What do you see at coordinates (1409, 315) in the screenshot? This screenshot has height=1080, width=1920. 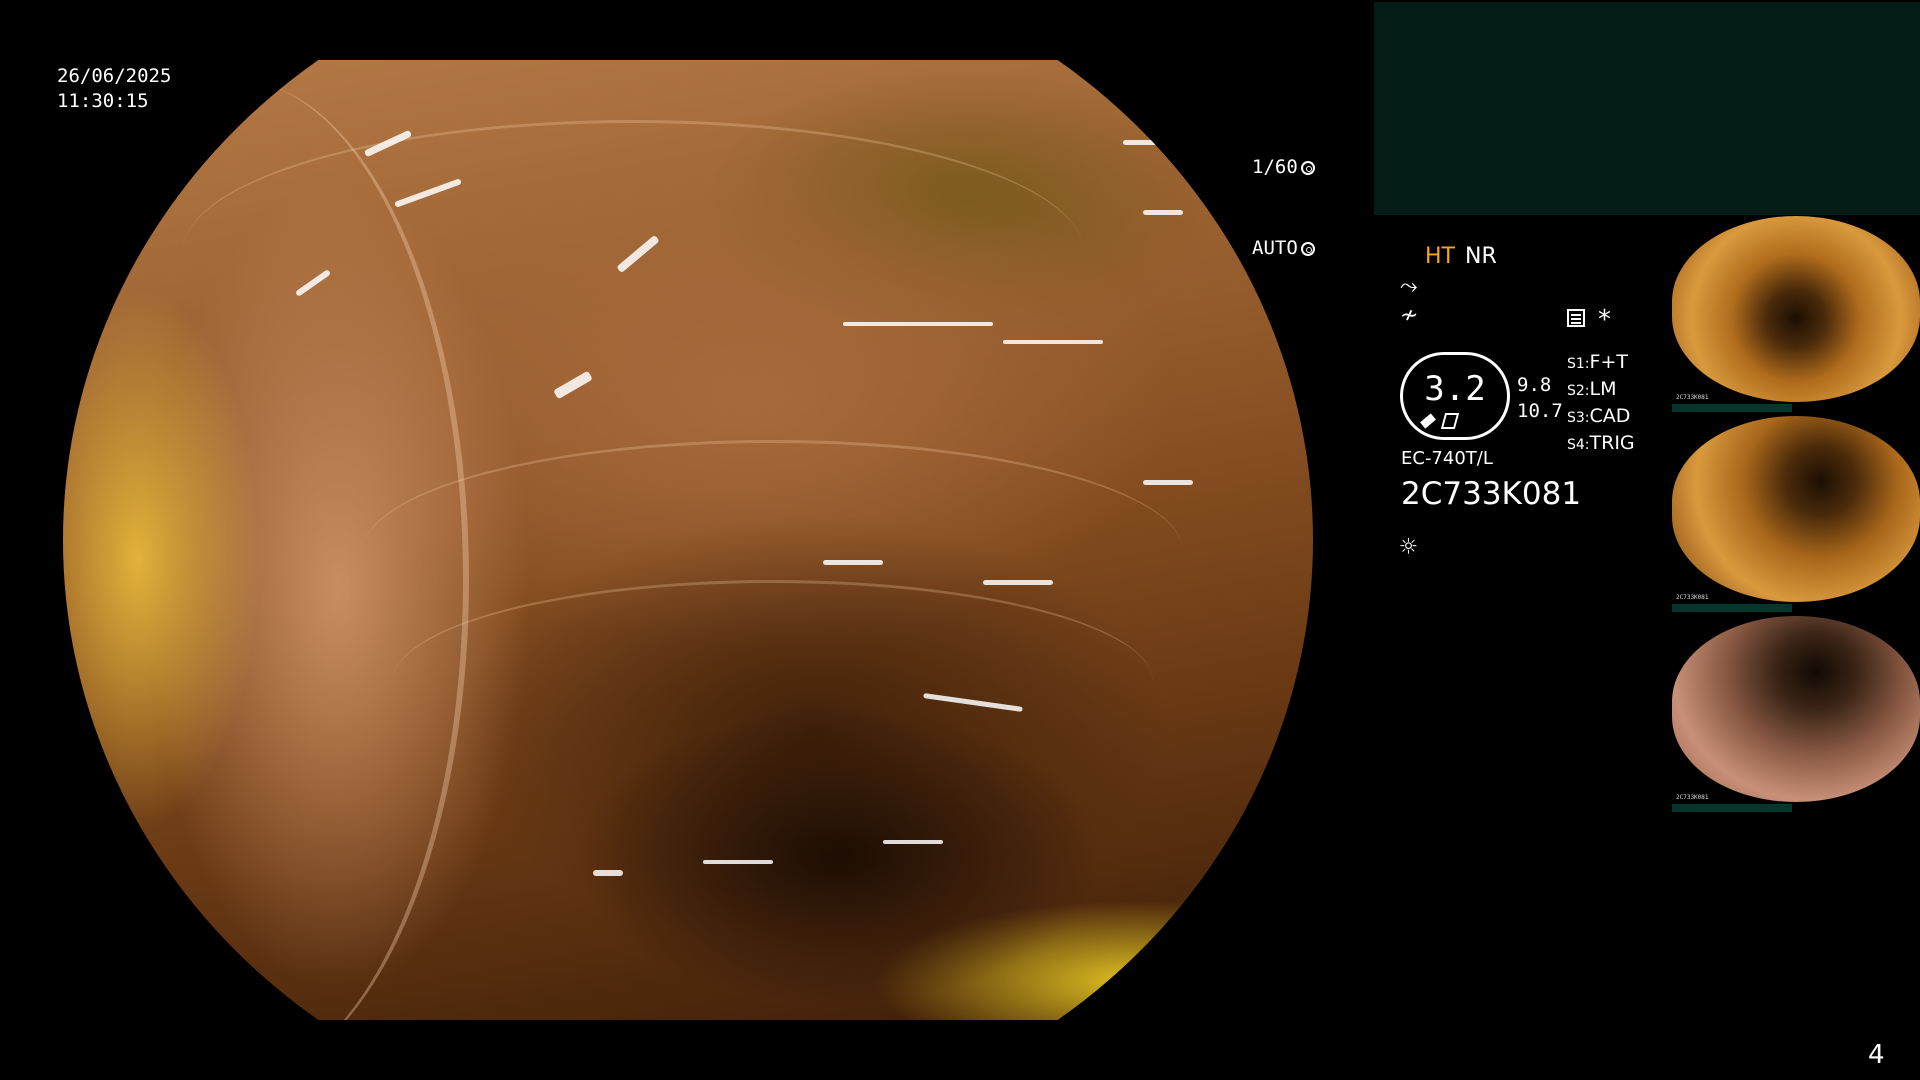 I see `color-enhance-icon: ≁` at bounding box center [1409, 315].